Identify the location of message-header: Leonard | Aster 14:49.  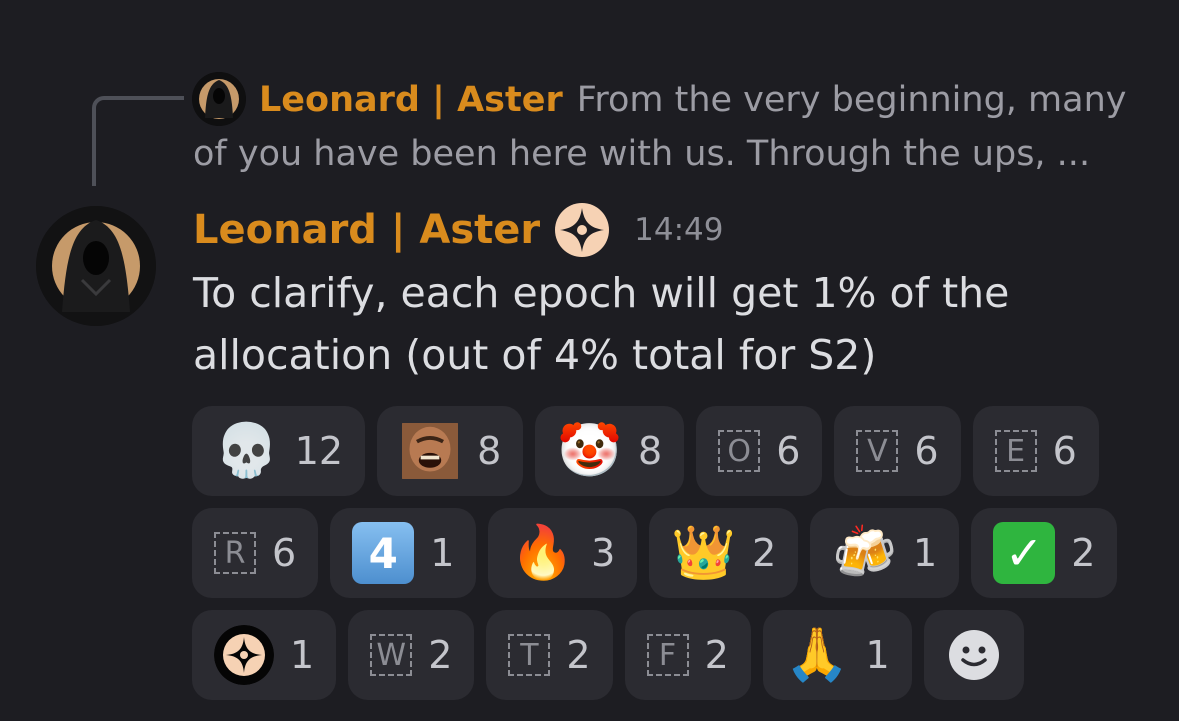
(458, 230).